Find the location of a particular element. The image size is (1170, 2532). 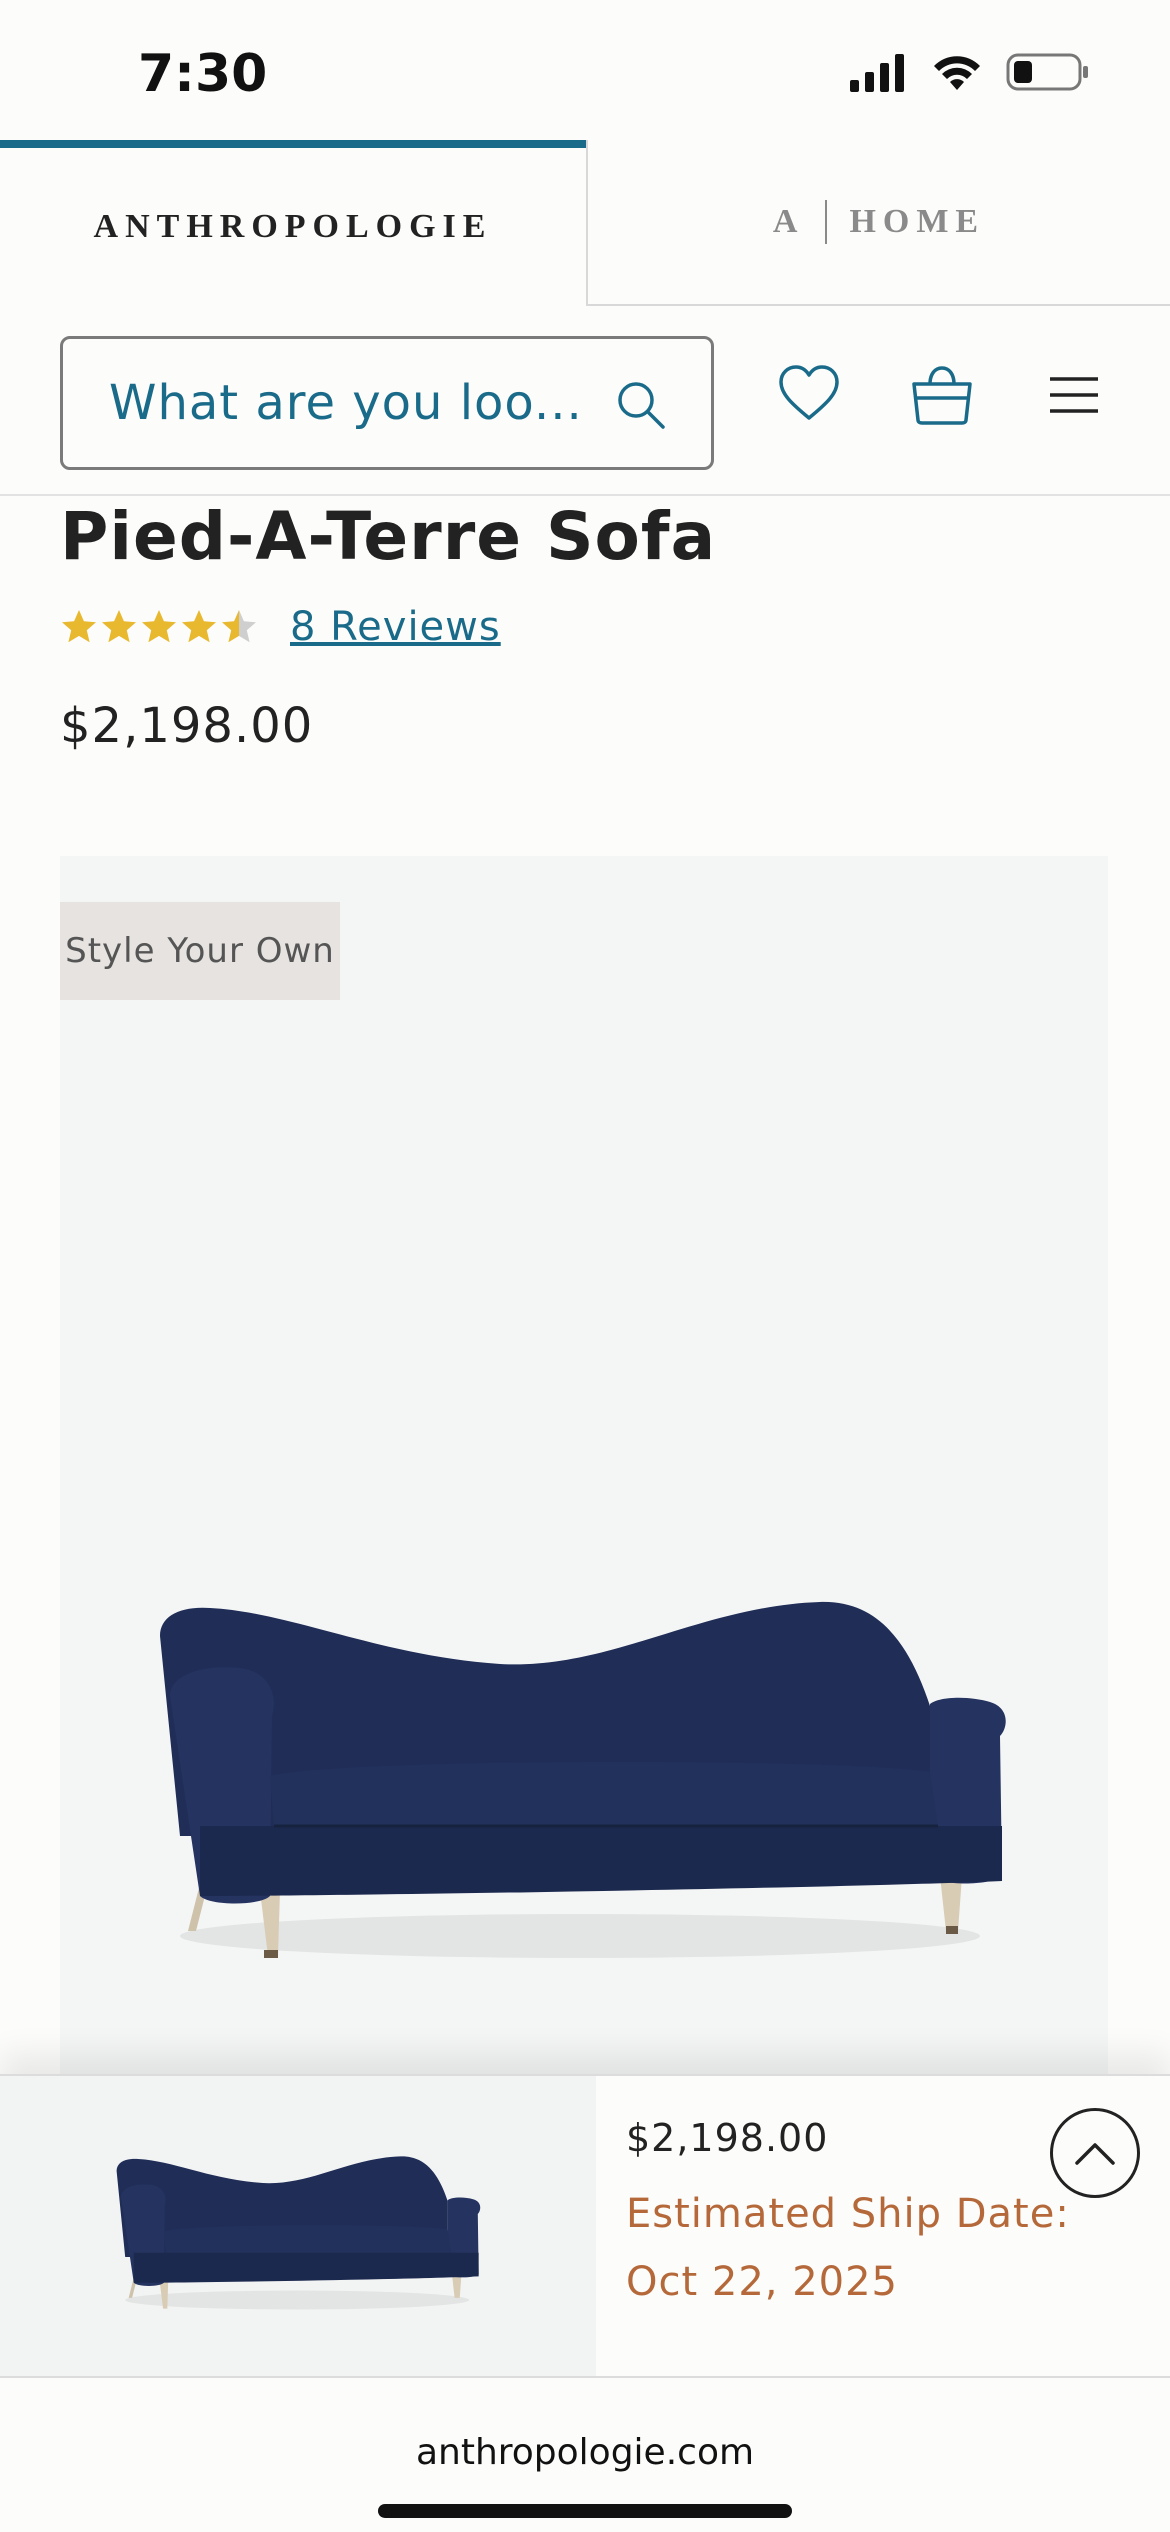

status-icons is located at coordinates (969, 72).